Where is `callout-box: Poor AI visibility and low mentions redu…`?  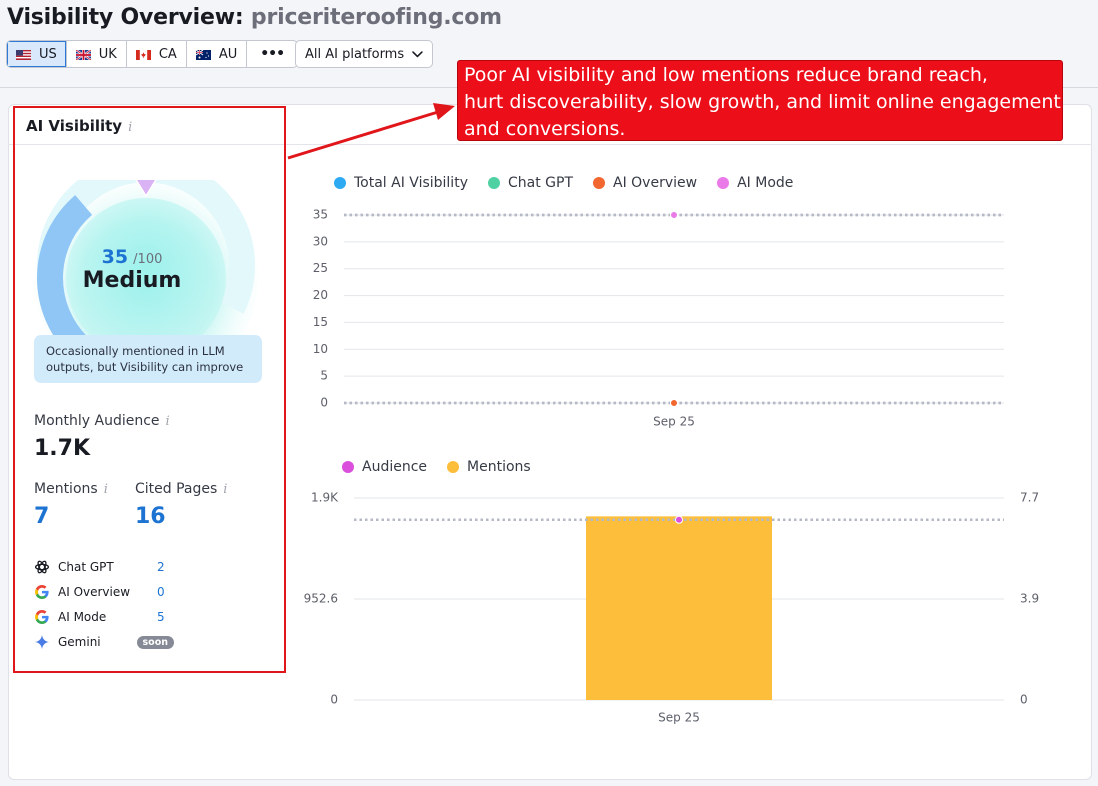 callout-box: Poor AI visibility and low mentions redu… is located at coordinates (760, 100).